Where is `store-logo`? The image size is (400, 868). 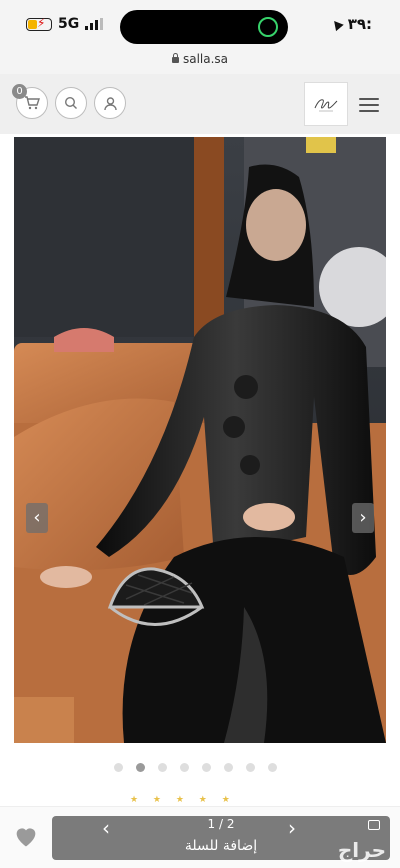 store-logo is located at coordinates (326, 104).